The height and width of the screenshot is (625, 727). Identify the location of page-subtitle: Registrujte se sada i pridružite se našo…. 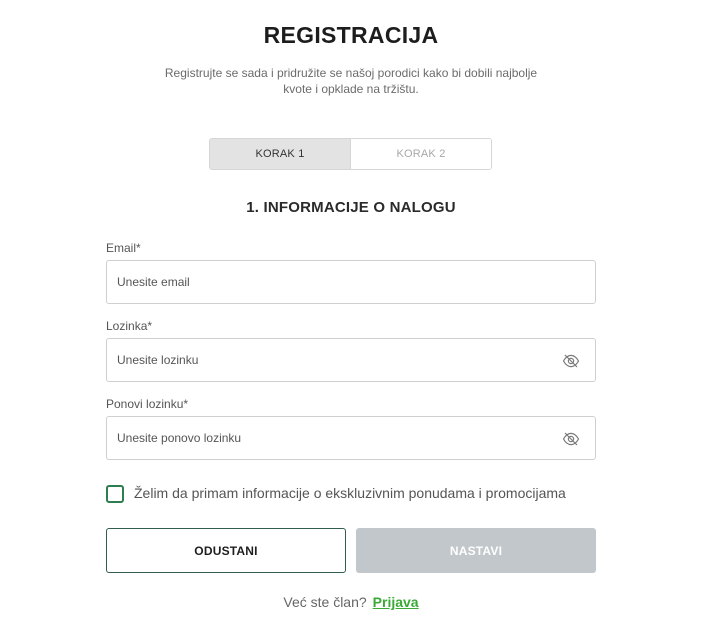
(351, 81).